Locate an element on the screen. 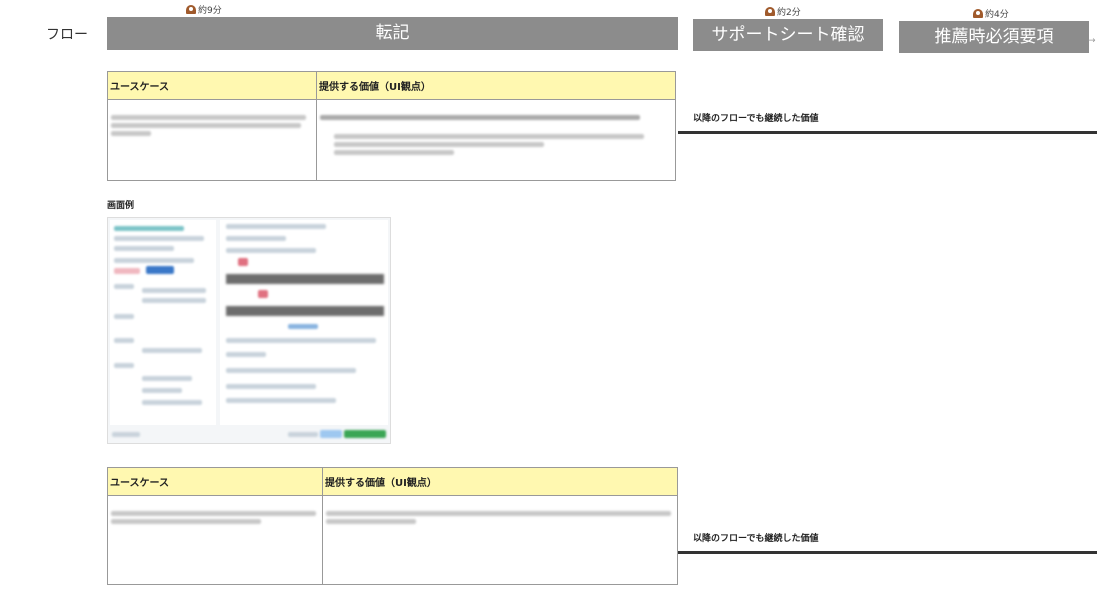  usecase-table-1: ユースケース 提供する価値（UI観点） is located at coordinates (391, 126).